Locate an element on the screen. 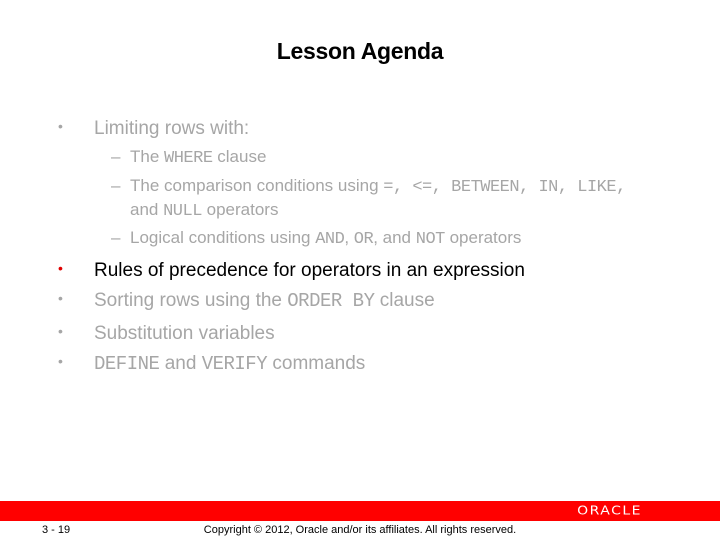 The width and height of the screenshot is (720, 540). sub-item-text: , is located at coordinates (349, 237).